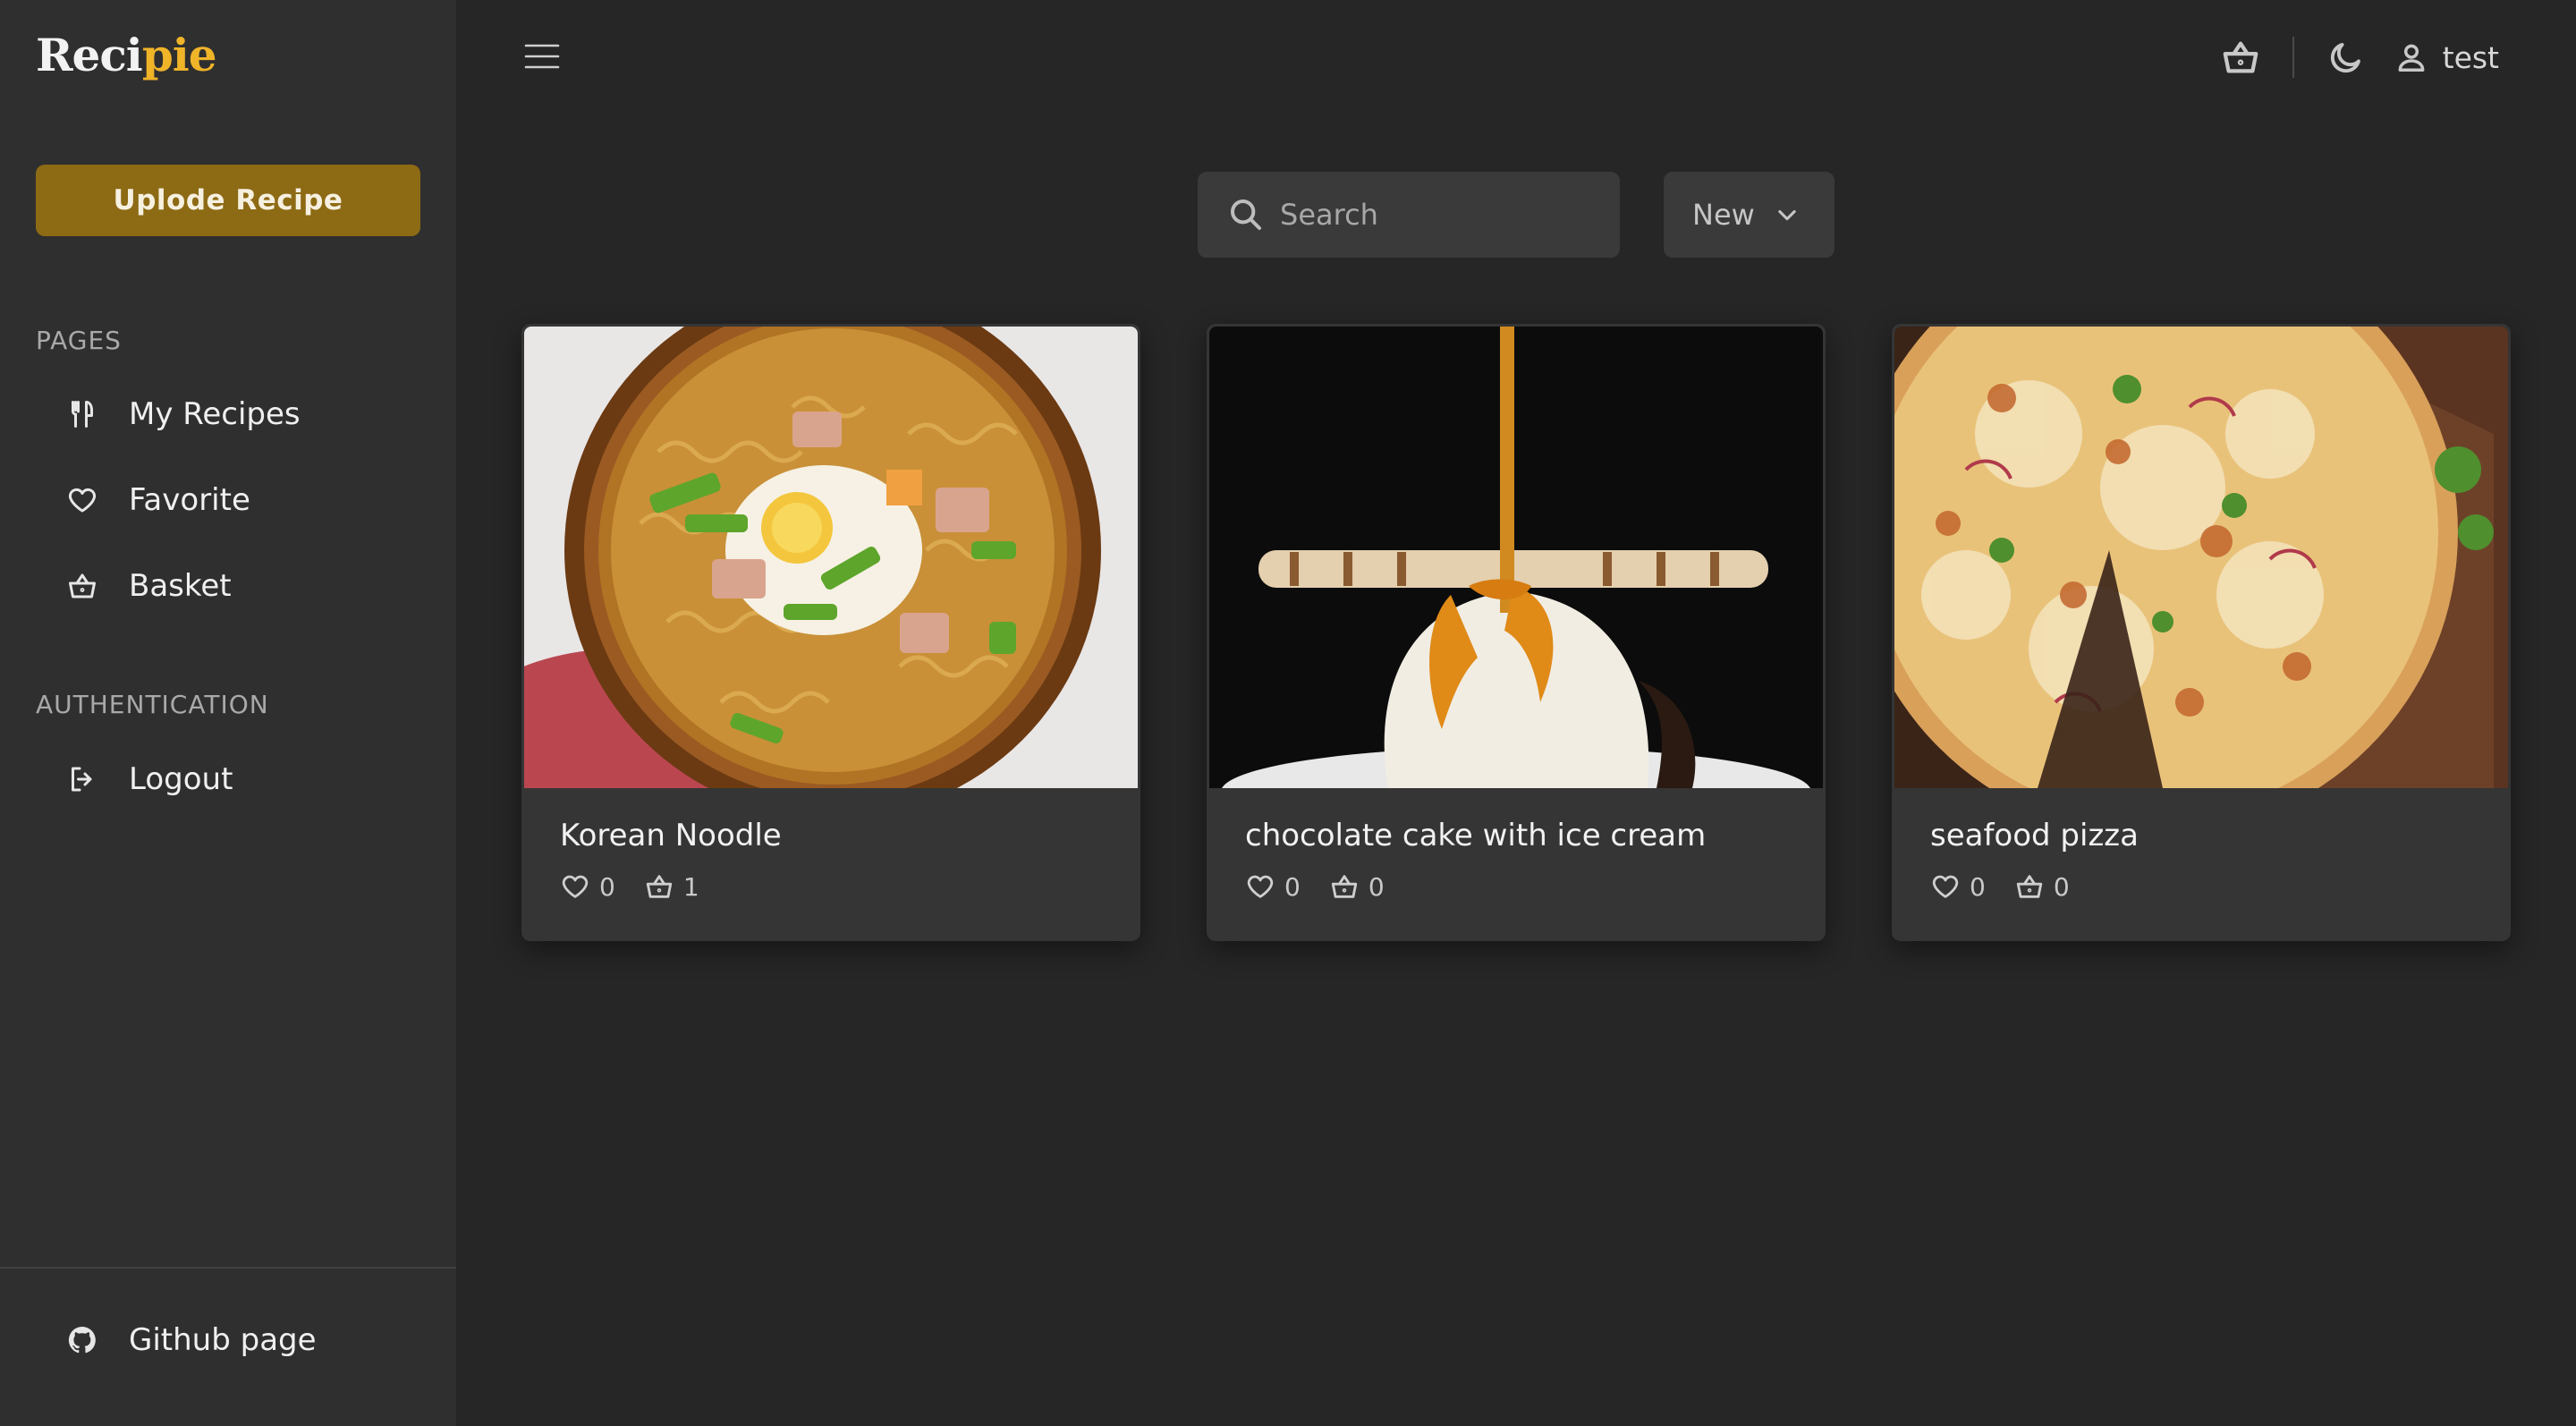  I want to click on menu-icon, so click(542, 57).